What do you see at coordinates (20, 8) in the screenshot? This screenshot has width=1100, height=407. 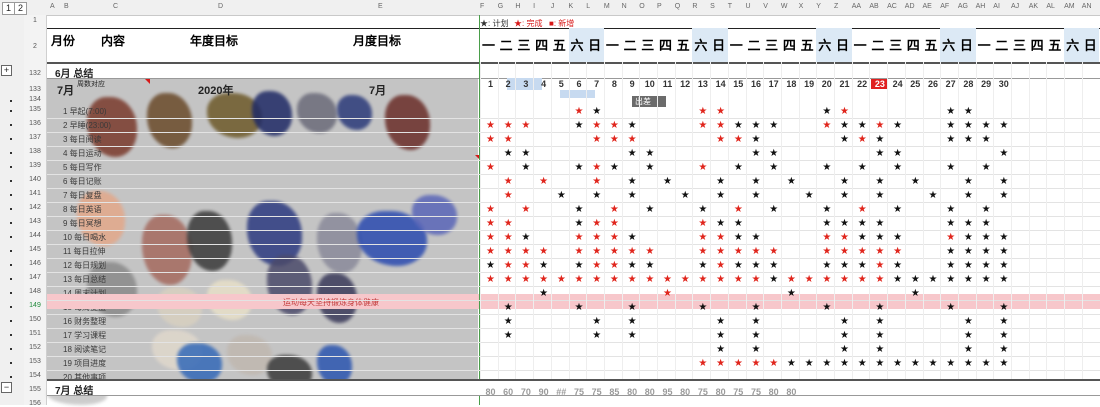 I see `outline-level-2-button: 2` at bounding box center [20, 8].